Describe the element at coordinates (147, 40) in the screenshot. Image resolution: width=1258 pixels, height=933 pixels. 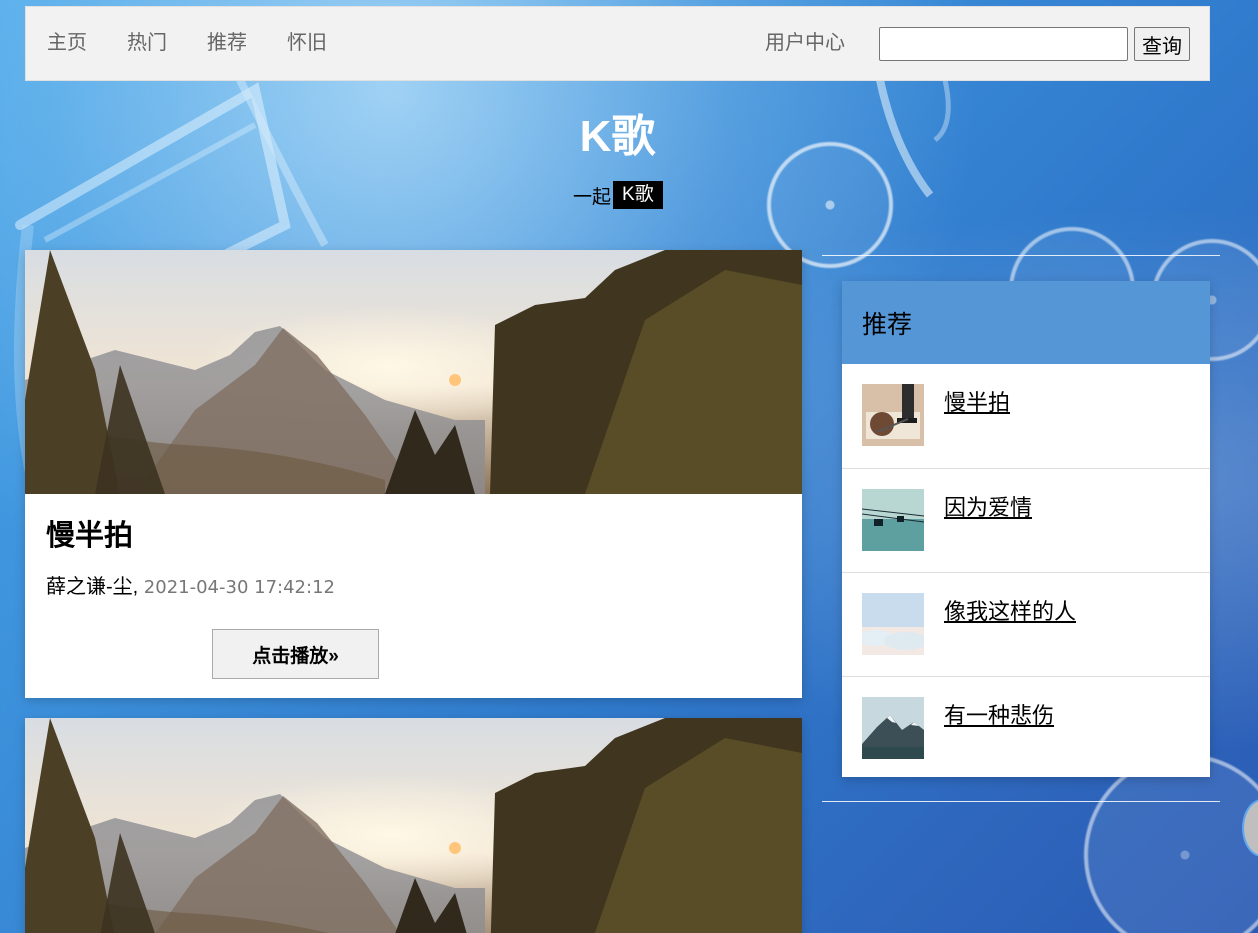
I see `nav-hot: 热门` at that location.